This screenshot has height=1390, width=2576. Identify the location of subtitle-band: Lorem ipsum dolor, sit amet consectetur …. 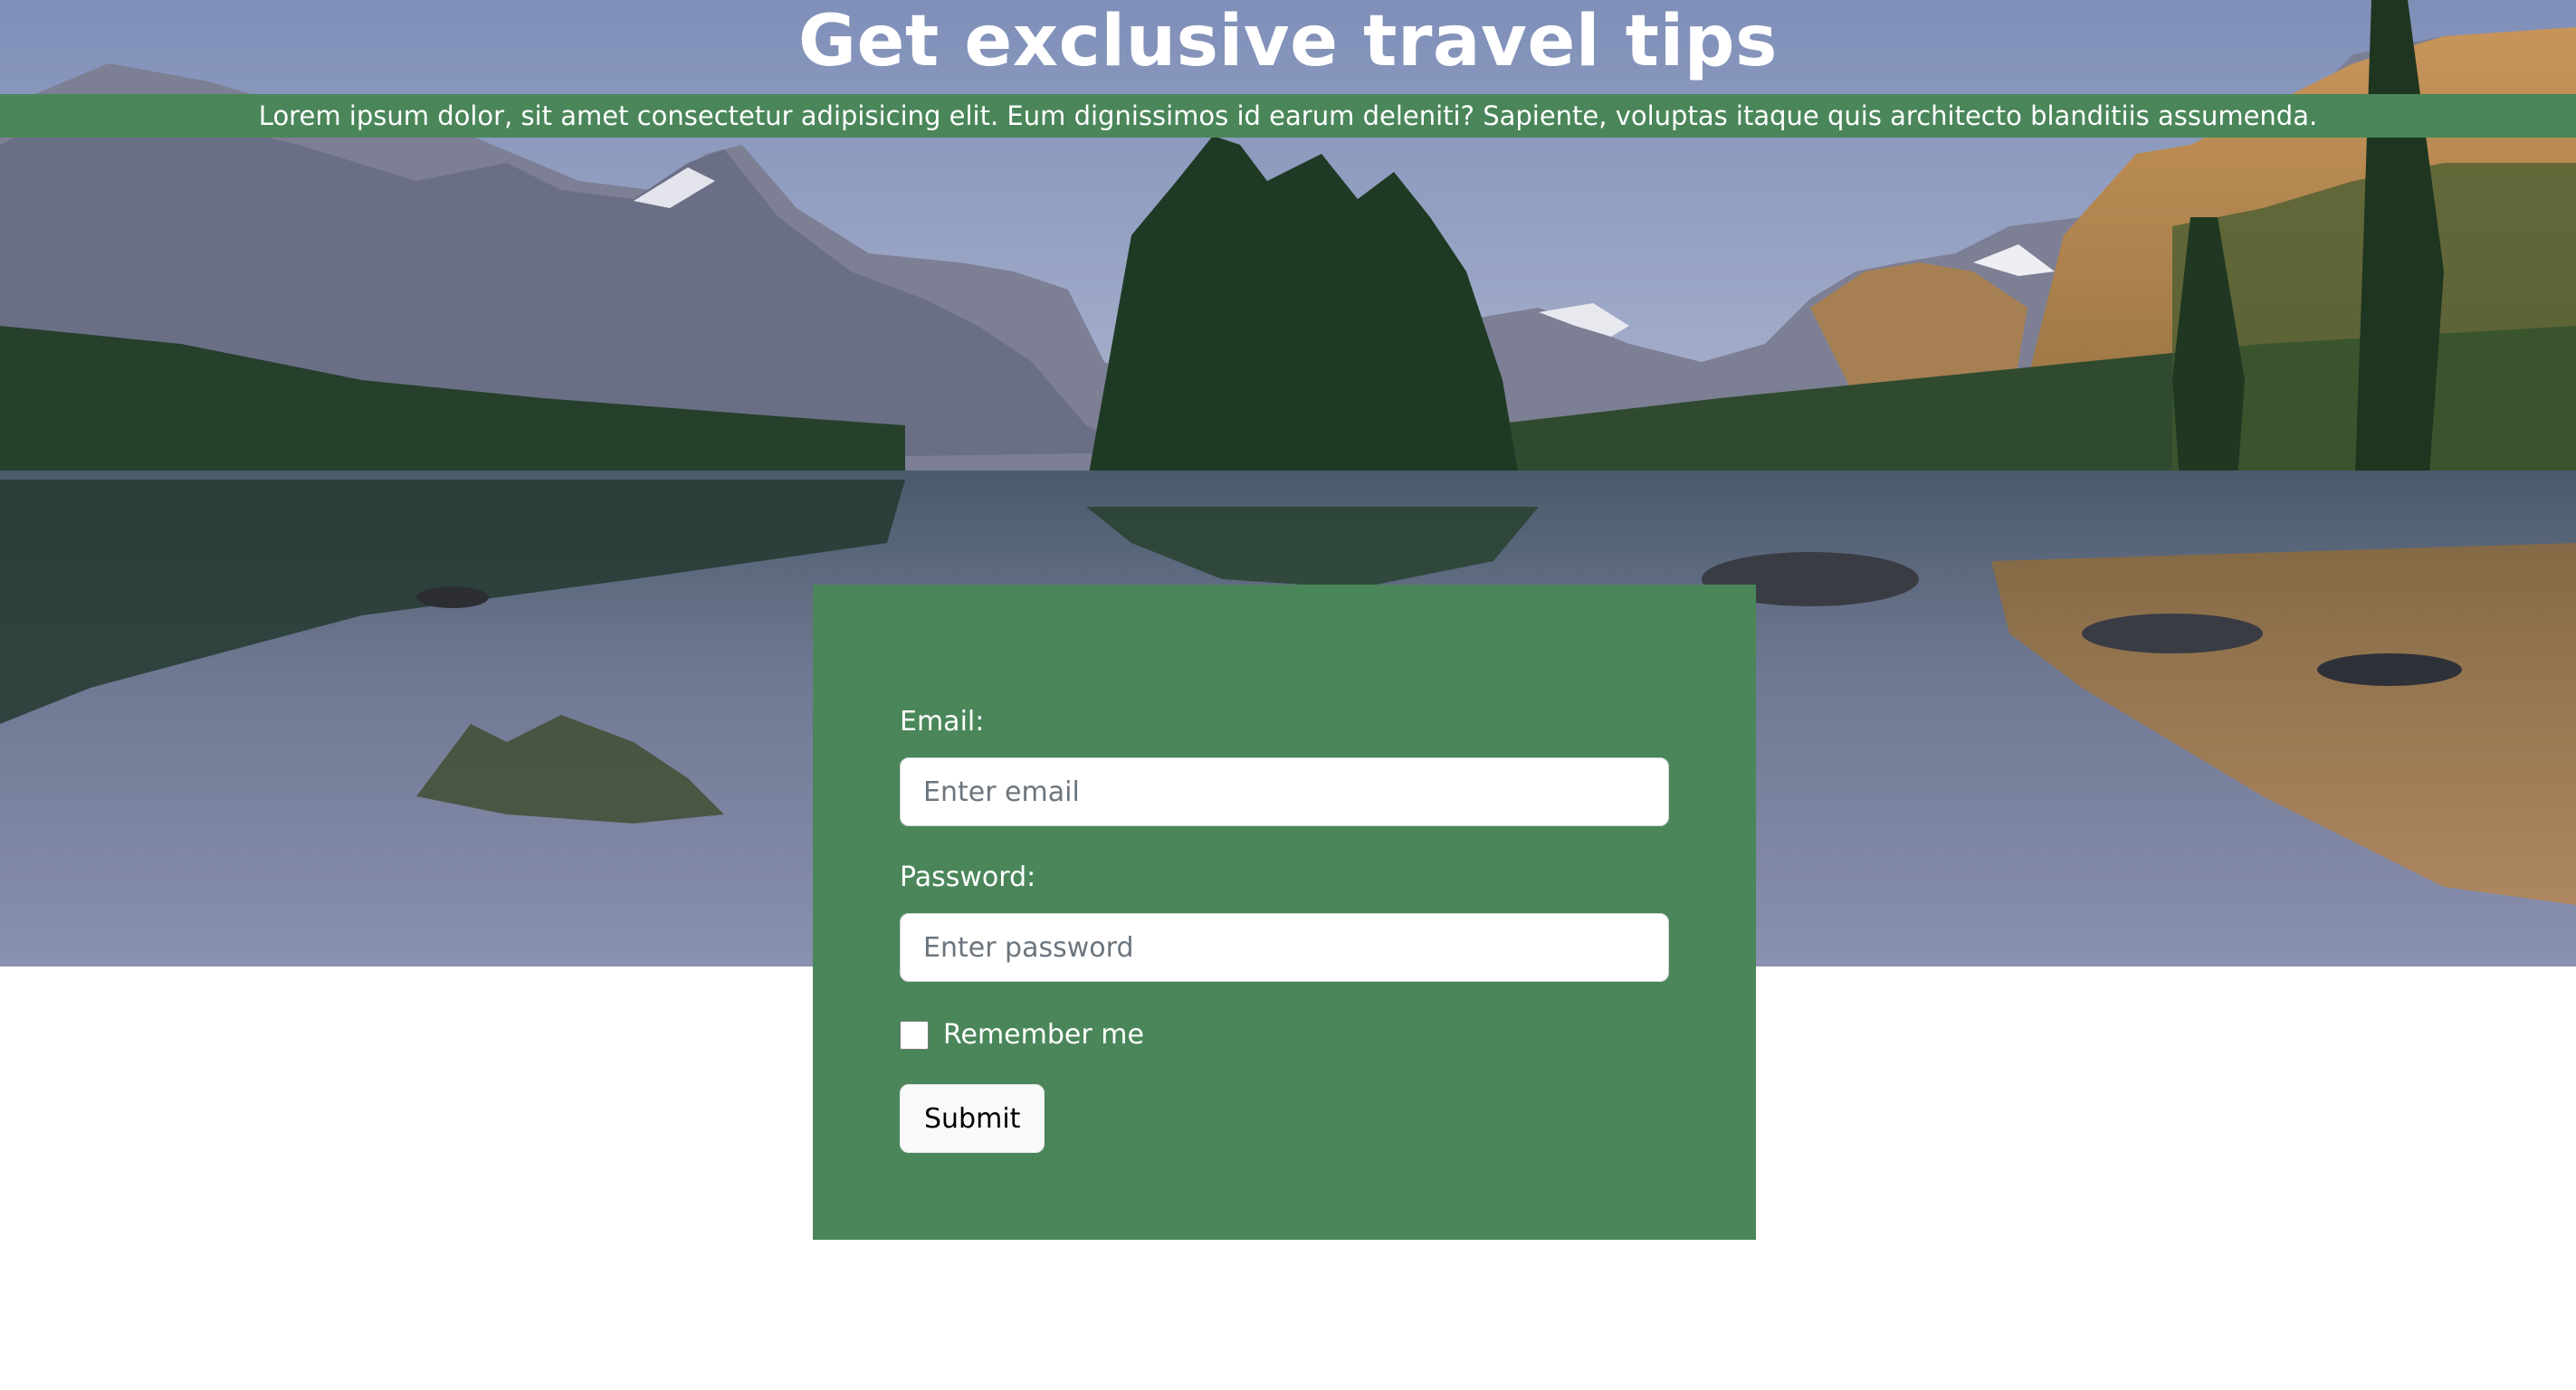
(1288, 116).